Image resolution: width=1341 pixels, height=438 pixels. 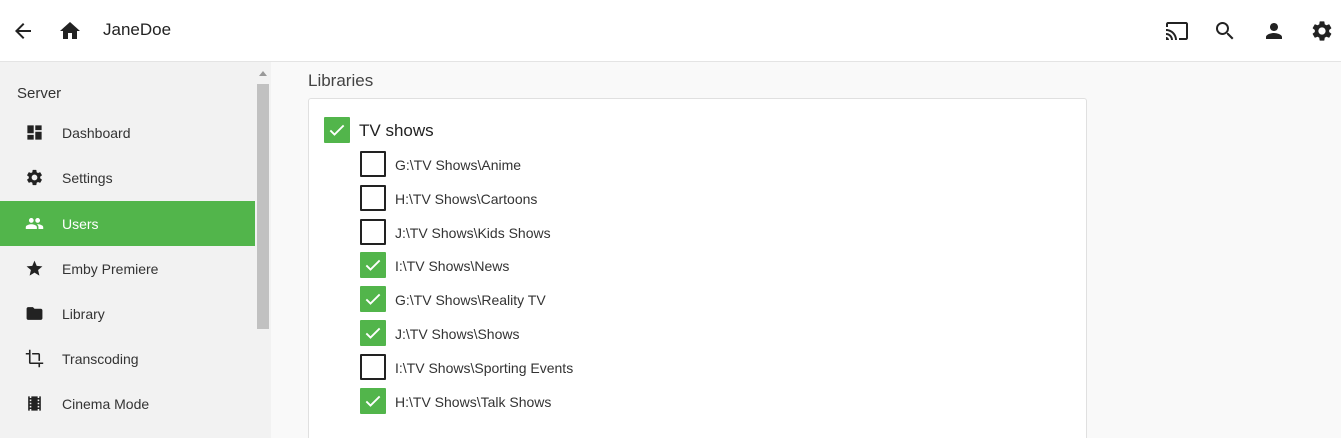 I want to click on settings-button, so click(x=1321, y=31).